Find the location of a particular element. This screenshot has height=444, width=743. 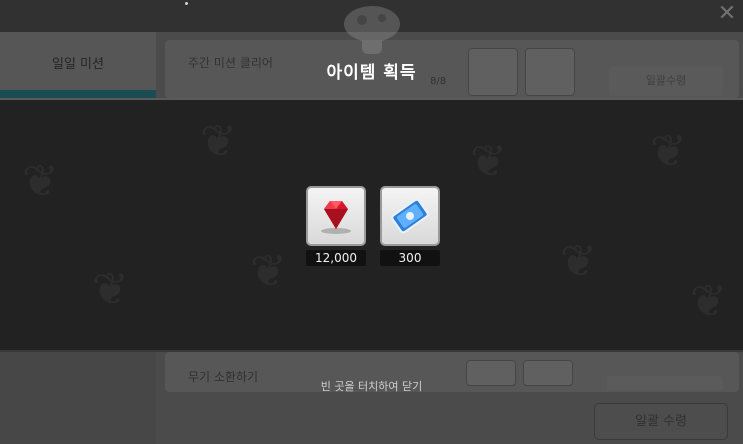

ruby-gem-icon is located at coordinates (336, 217).